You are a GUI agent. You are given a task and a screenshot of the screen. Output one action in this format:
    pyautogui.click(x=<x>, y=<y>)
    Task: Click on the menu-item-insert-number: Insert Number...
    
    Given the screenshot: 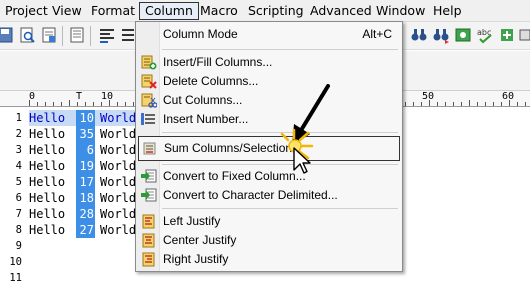 What is the action you would take?
    pyautogui.click(x=269, y=119)
    